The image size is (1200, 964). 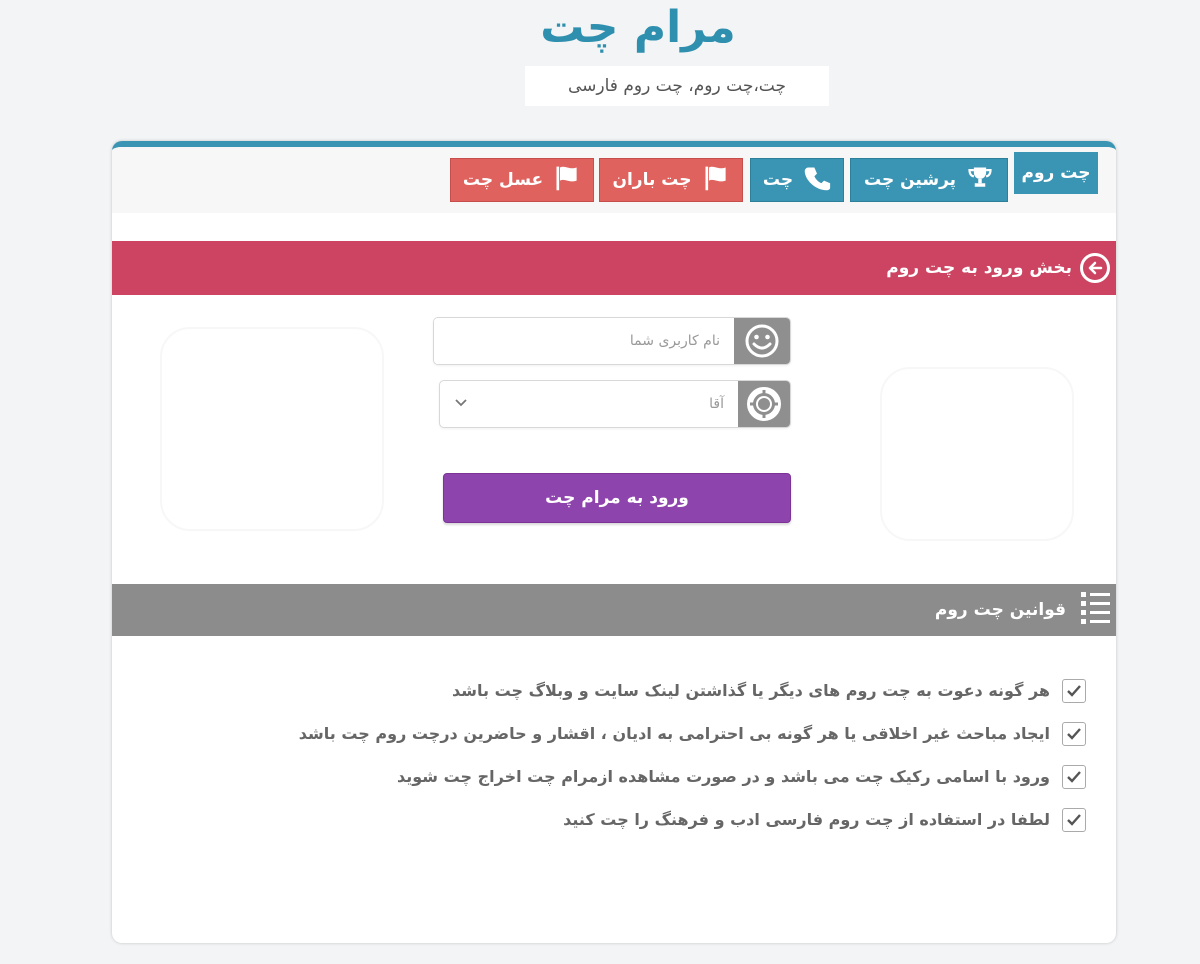 I want to click on nav-button-asal-chat: عسل چت, so click(x=522, y=180).